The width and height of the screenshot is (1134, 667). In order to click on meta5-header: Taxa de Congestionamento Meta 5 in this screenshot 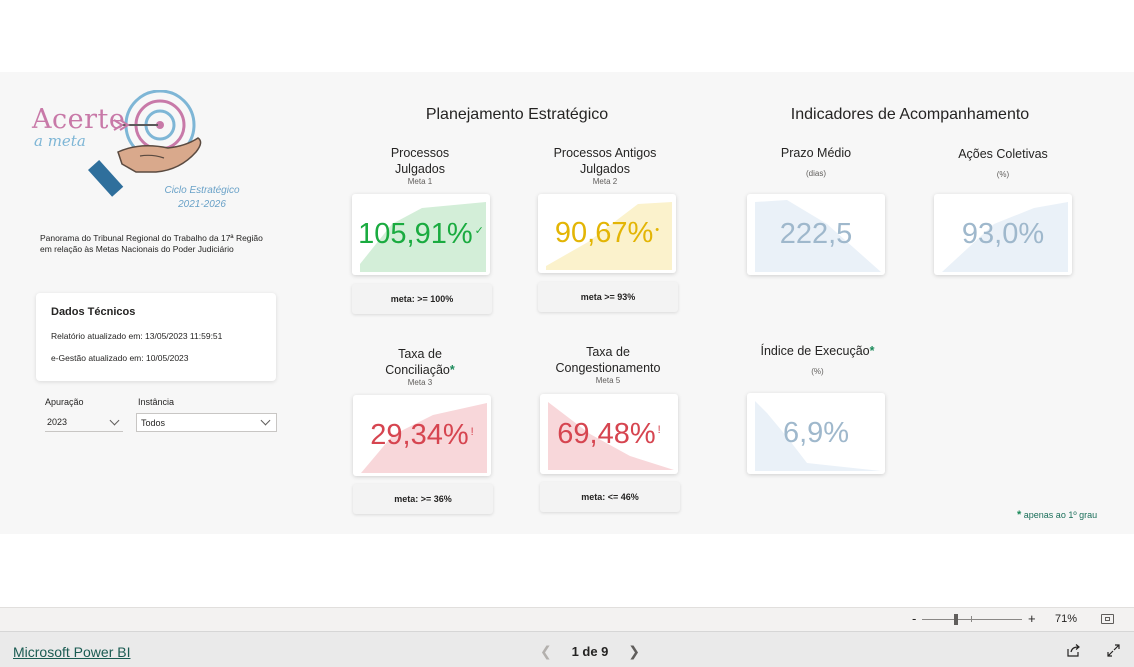, I will do `click(608, 364)`.